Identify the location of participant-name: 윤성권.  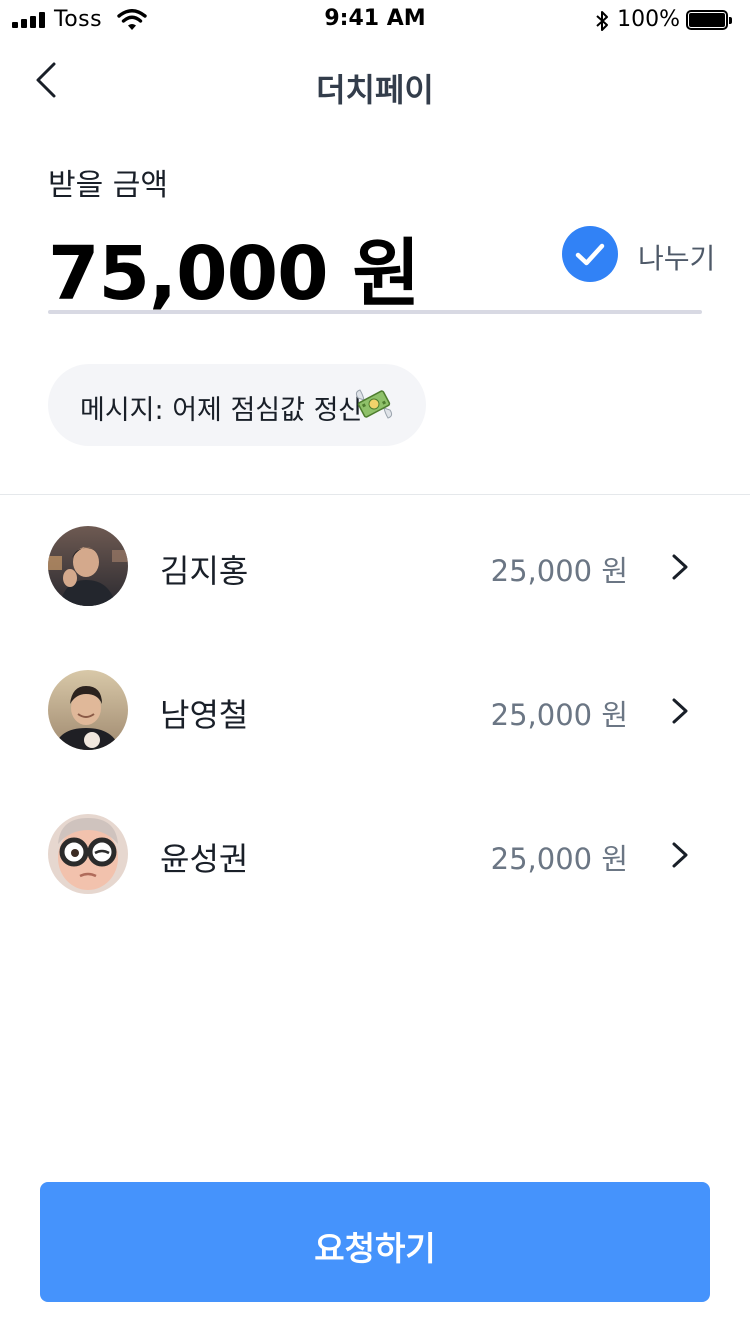
(204, 859).